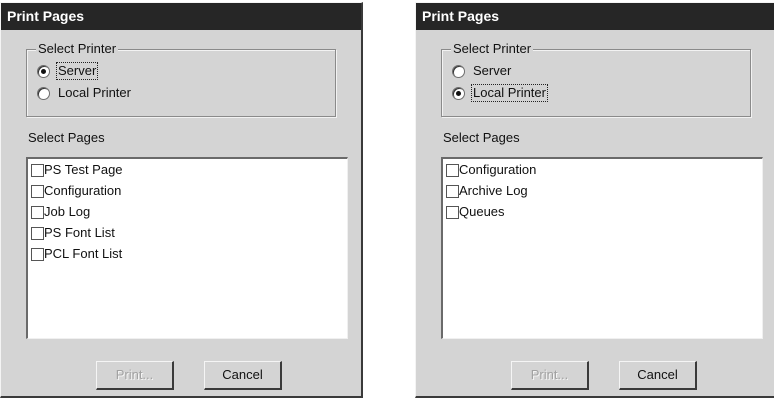 This screenshot has height=401, width=774. What do you see at coordinates (482, 211) in the screenshot?
I see `list-item-label: Queues` at bounding box center [482, 211].